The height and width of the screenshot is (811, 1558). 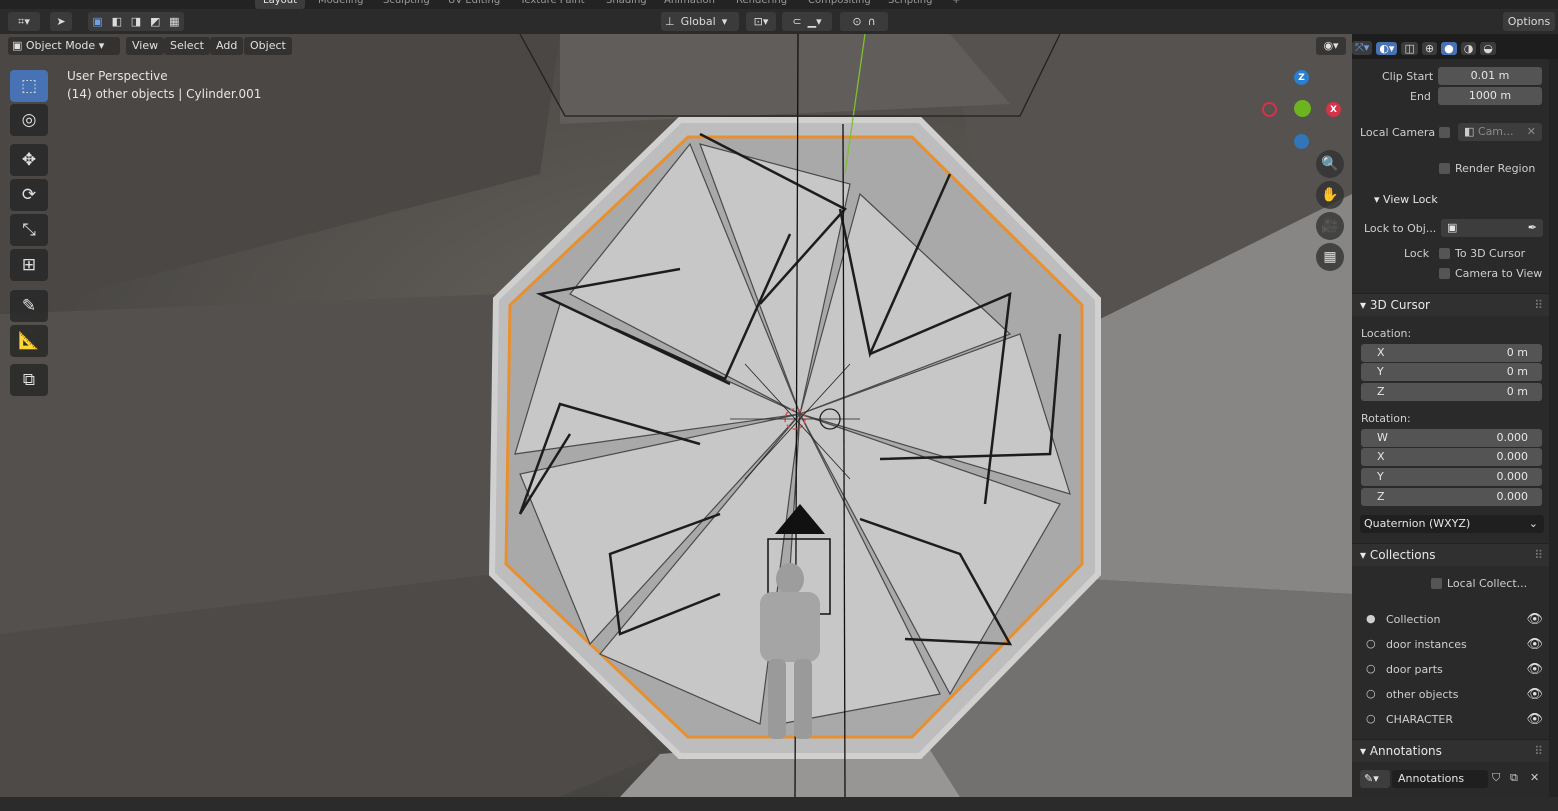 What do you see at coordinates (406, 4) in the screenshot?
I see `tab-sculpting: Sculpting` at bounding box center [406, 4].